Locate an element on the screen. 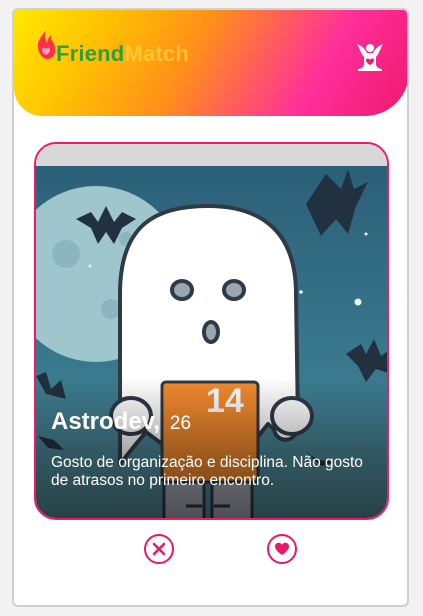 The width and height of the screenshot is (423, 616). flame-heart-icon is located at coordinates (46, 44).